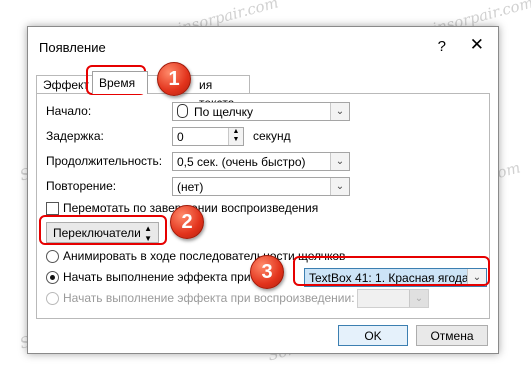 This screenshot has width=531, height=386. I want to click on duration-dropdown: 0,5 сек. (очень быстро) ⌄, so click(261, 161).